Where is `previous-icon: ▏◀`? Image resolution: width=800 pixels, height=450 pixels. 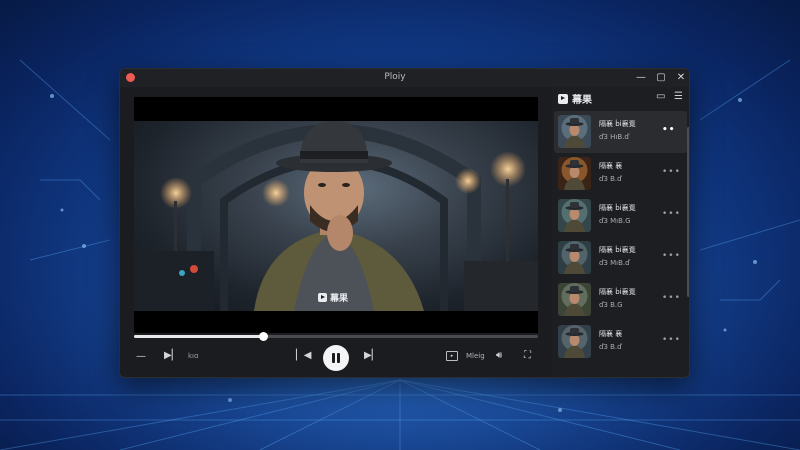
previous-icon: ▏◀ is located at coordinates (303, 355).